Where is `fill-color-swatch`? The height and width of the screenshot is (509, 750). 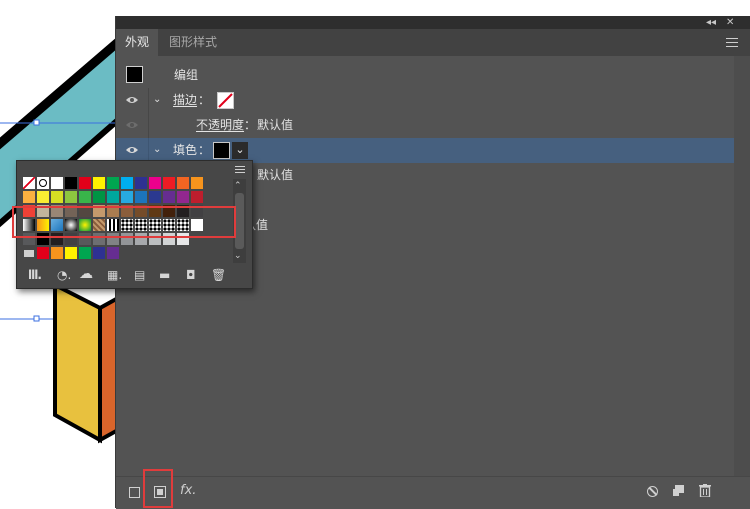 fill-color-swatch is located at coordinates (221, 150).